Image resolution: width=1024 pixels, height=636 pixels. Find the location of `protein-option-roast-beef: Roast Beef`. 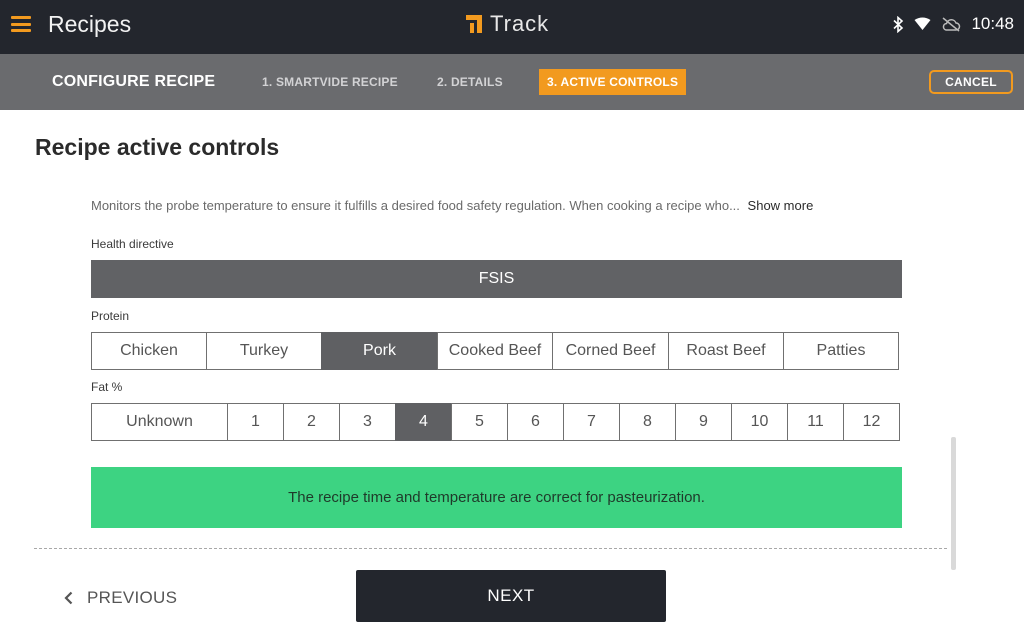

protein-option-roast-beef: Roast Beef is located at coordinates (726, 351).